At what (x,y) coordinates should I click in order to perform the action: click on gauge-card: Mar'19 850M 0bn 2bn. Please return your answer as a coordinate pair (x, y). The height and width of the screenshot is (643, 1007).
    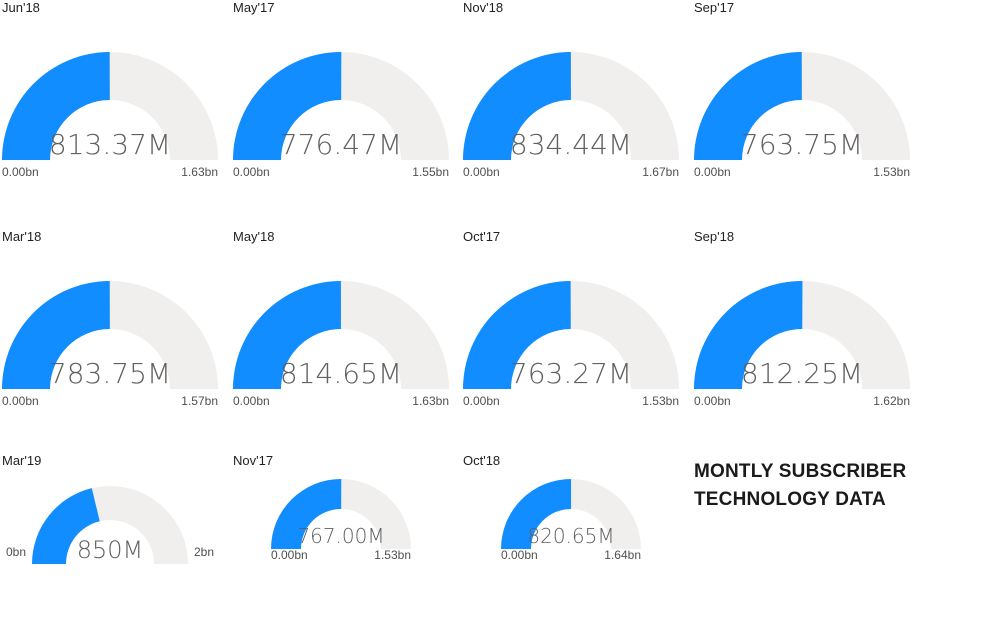
    Looking at the image, I should click on (114, 548).